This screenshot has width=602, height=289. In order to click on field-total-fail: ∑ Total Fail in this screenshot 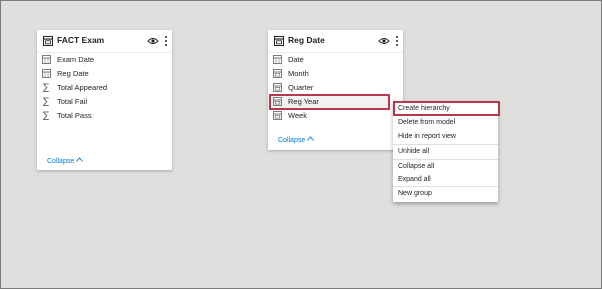, I will do `click(97, 102)`.